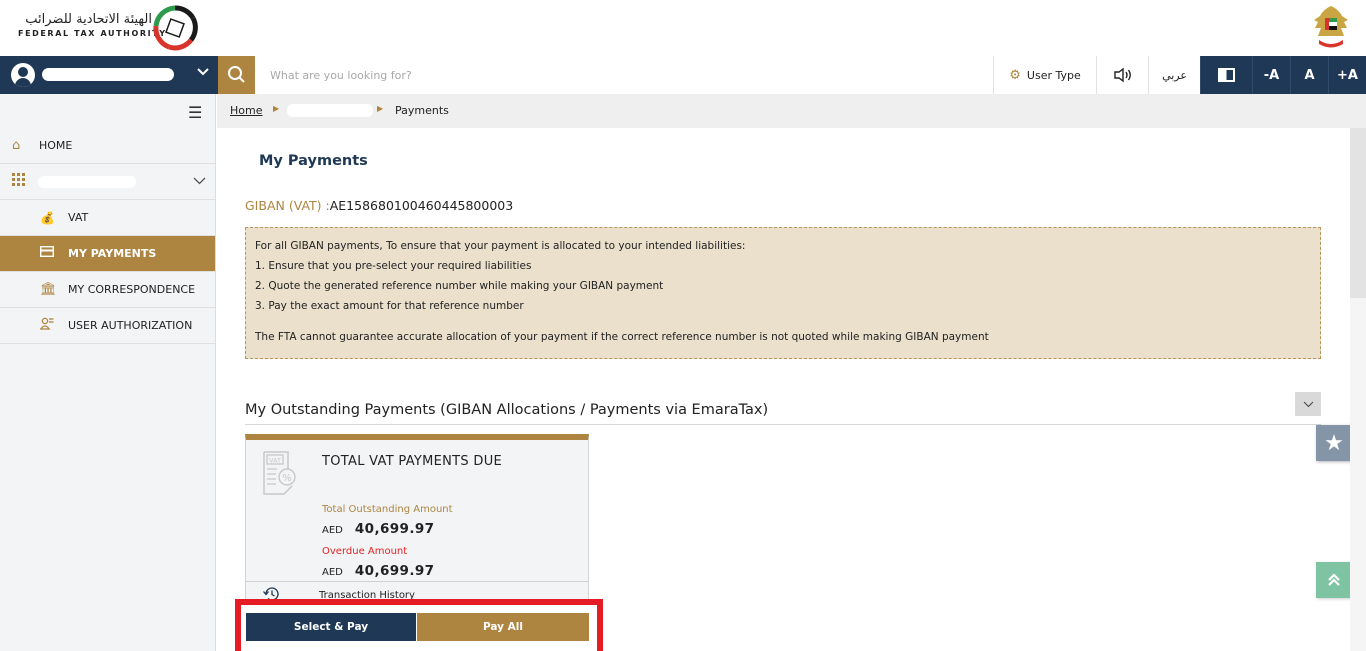 This screenshot has width=1366, height=651. What do you see at coordinates (624, 75) in the screenshot?
I see `search-input` at bounding box center [624, 75].